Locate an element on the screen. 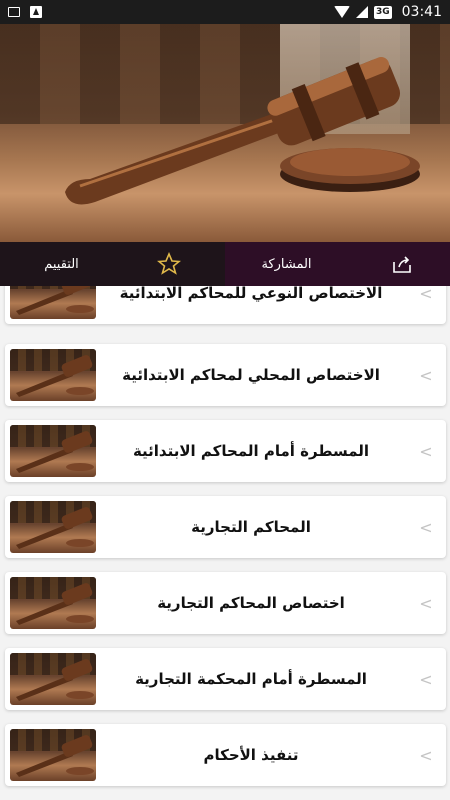 Image resolution: width=450 pixels, height=800 pixels. list-item: اختصاص المحاكم التجارية < is located at coordinates (225, 603).